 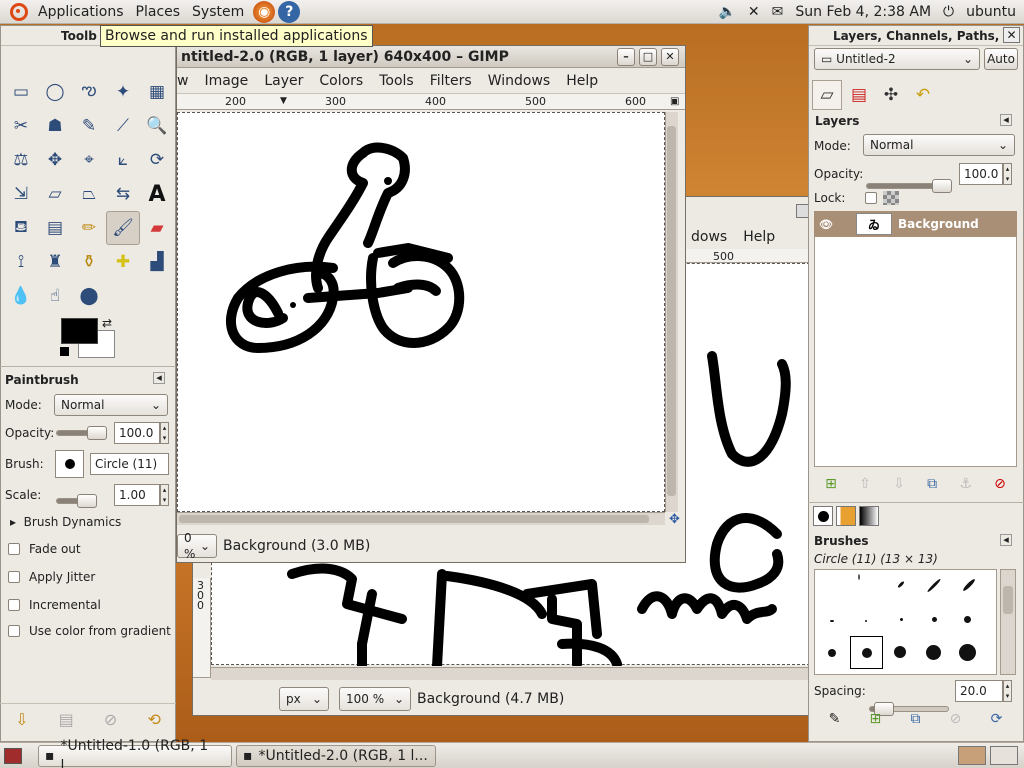 What do you see at coordinates (158, 12) in the screenshot?
I see `menu-places: Places` at bounding box center [158, 12].